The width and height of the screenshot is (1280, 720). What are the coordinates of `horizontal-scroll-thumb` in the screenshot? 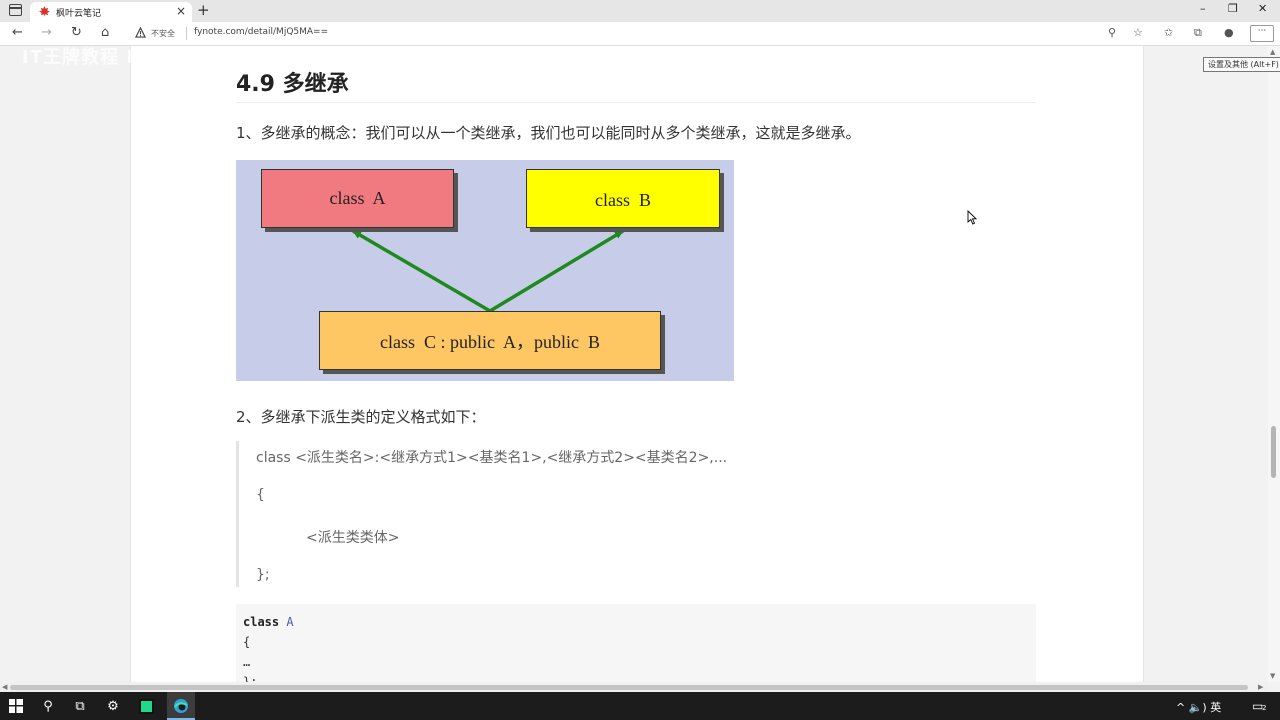 It's located at (629, 687).